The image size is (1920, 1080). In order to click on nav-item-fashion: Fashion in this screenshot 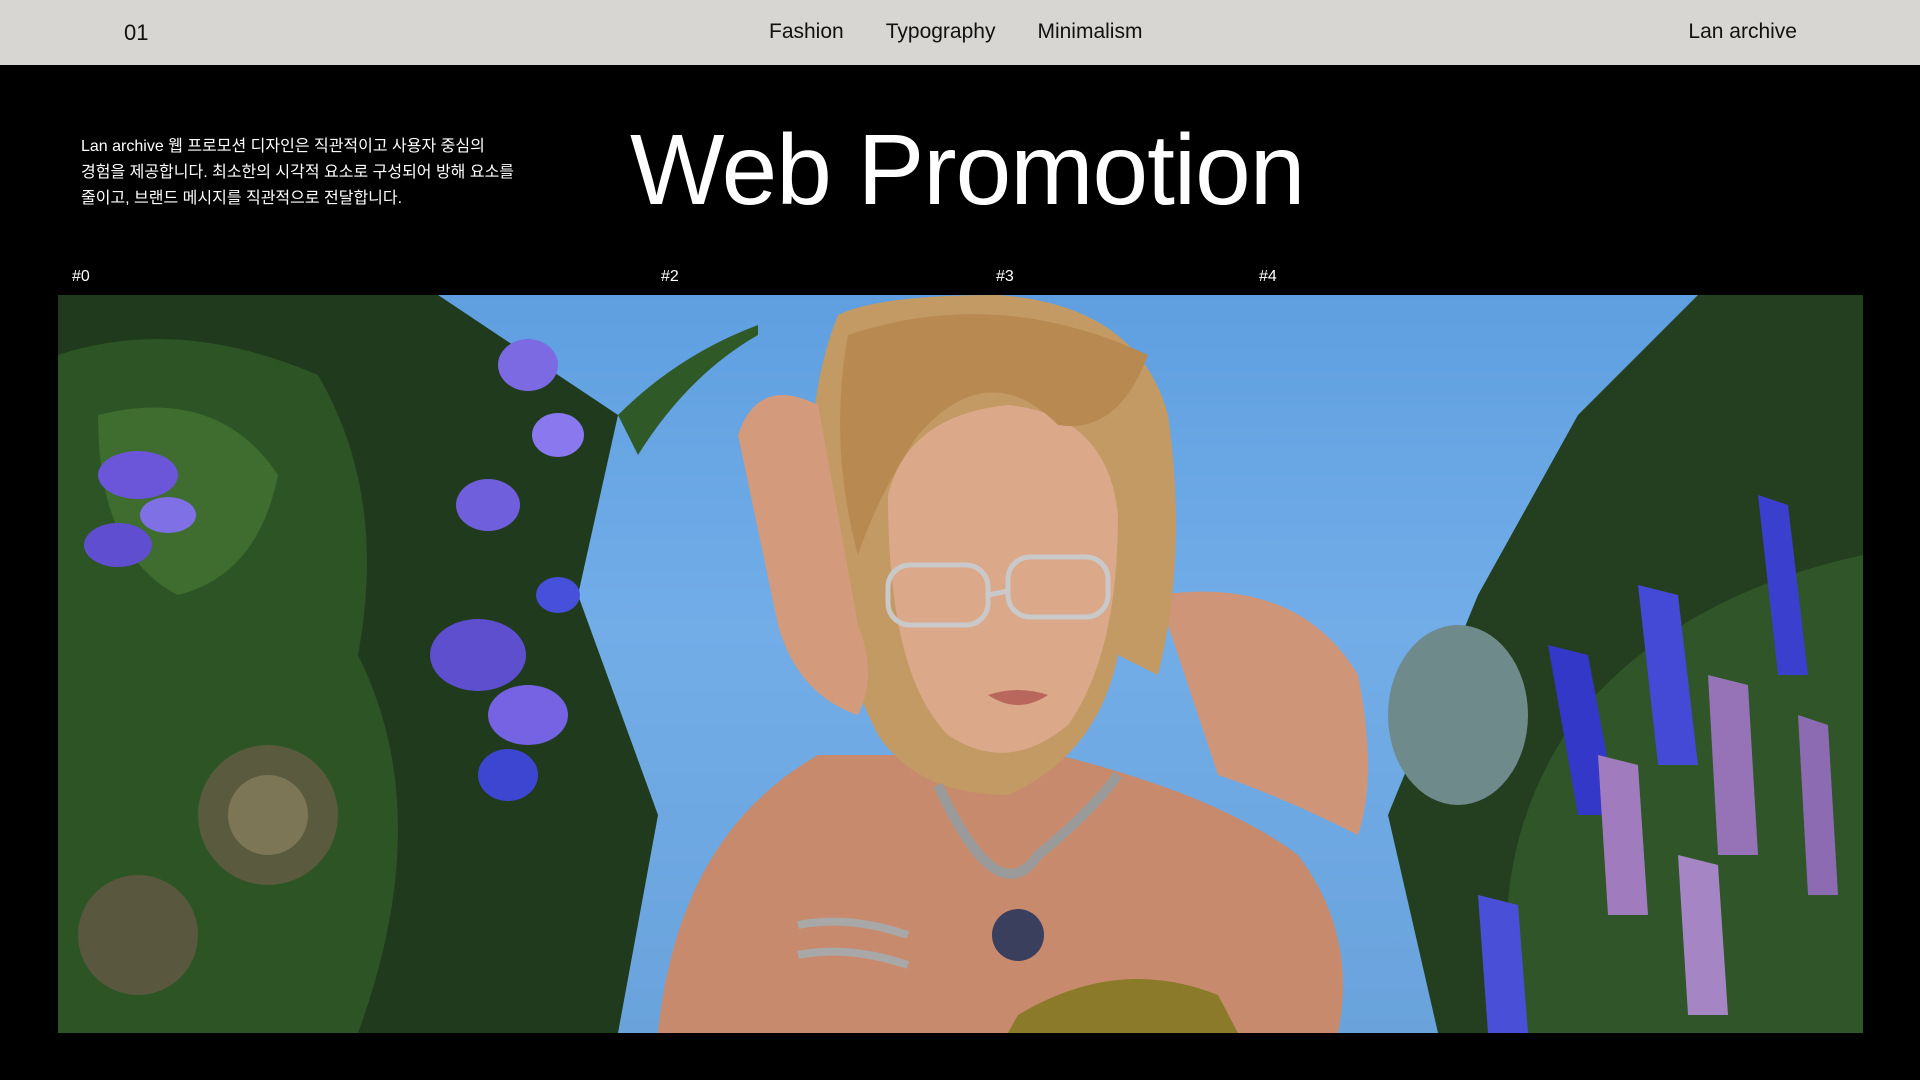, I will do `click(806, 32)`.